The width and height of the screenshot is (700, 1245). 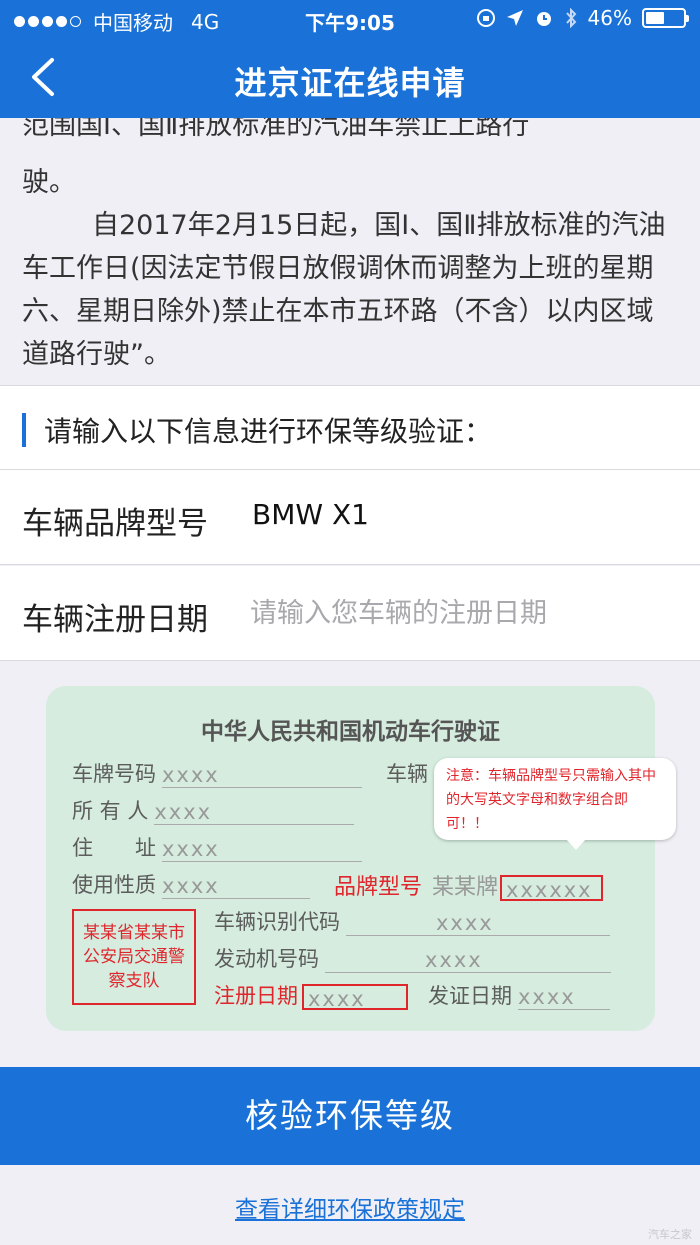 What do you see at coordinates (266, 959) in the screenshot?
I see `card-engine-label: 发动机号码` at bounding box center [266, 959].